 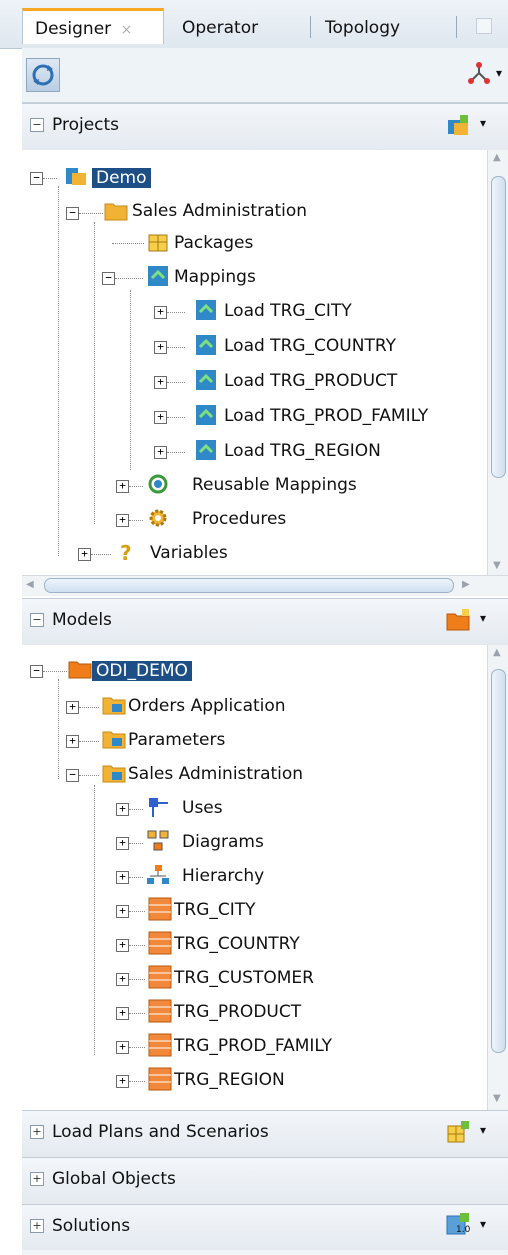 What do you see at coordinates (176, 740) in the screenshot?
I see `tree-node-parameters: Parameters` at bounding box center [176, 740].